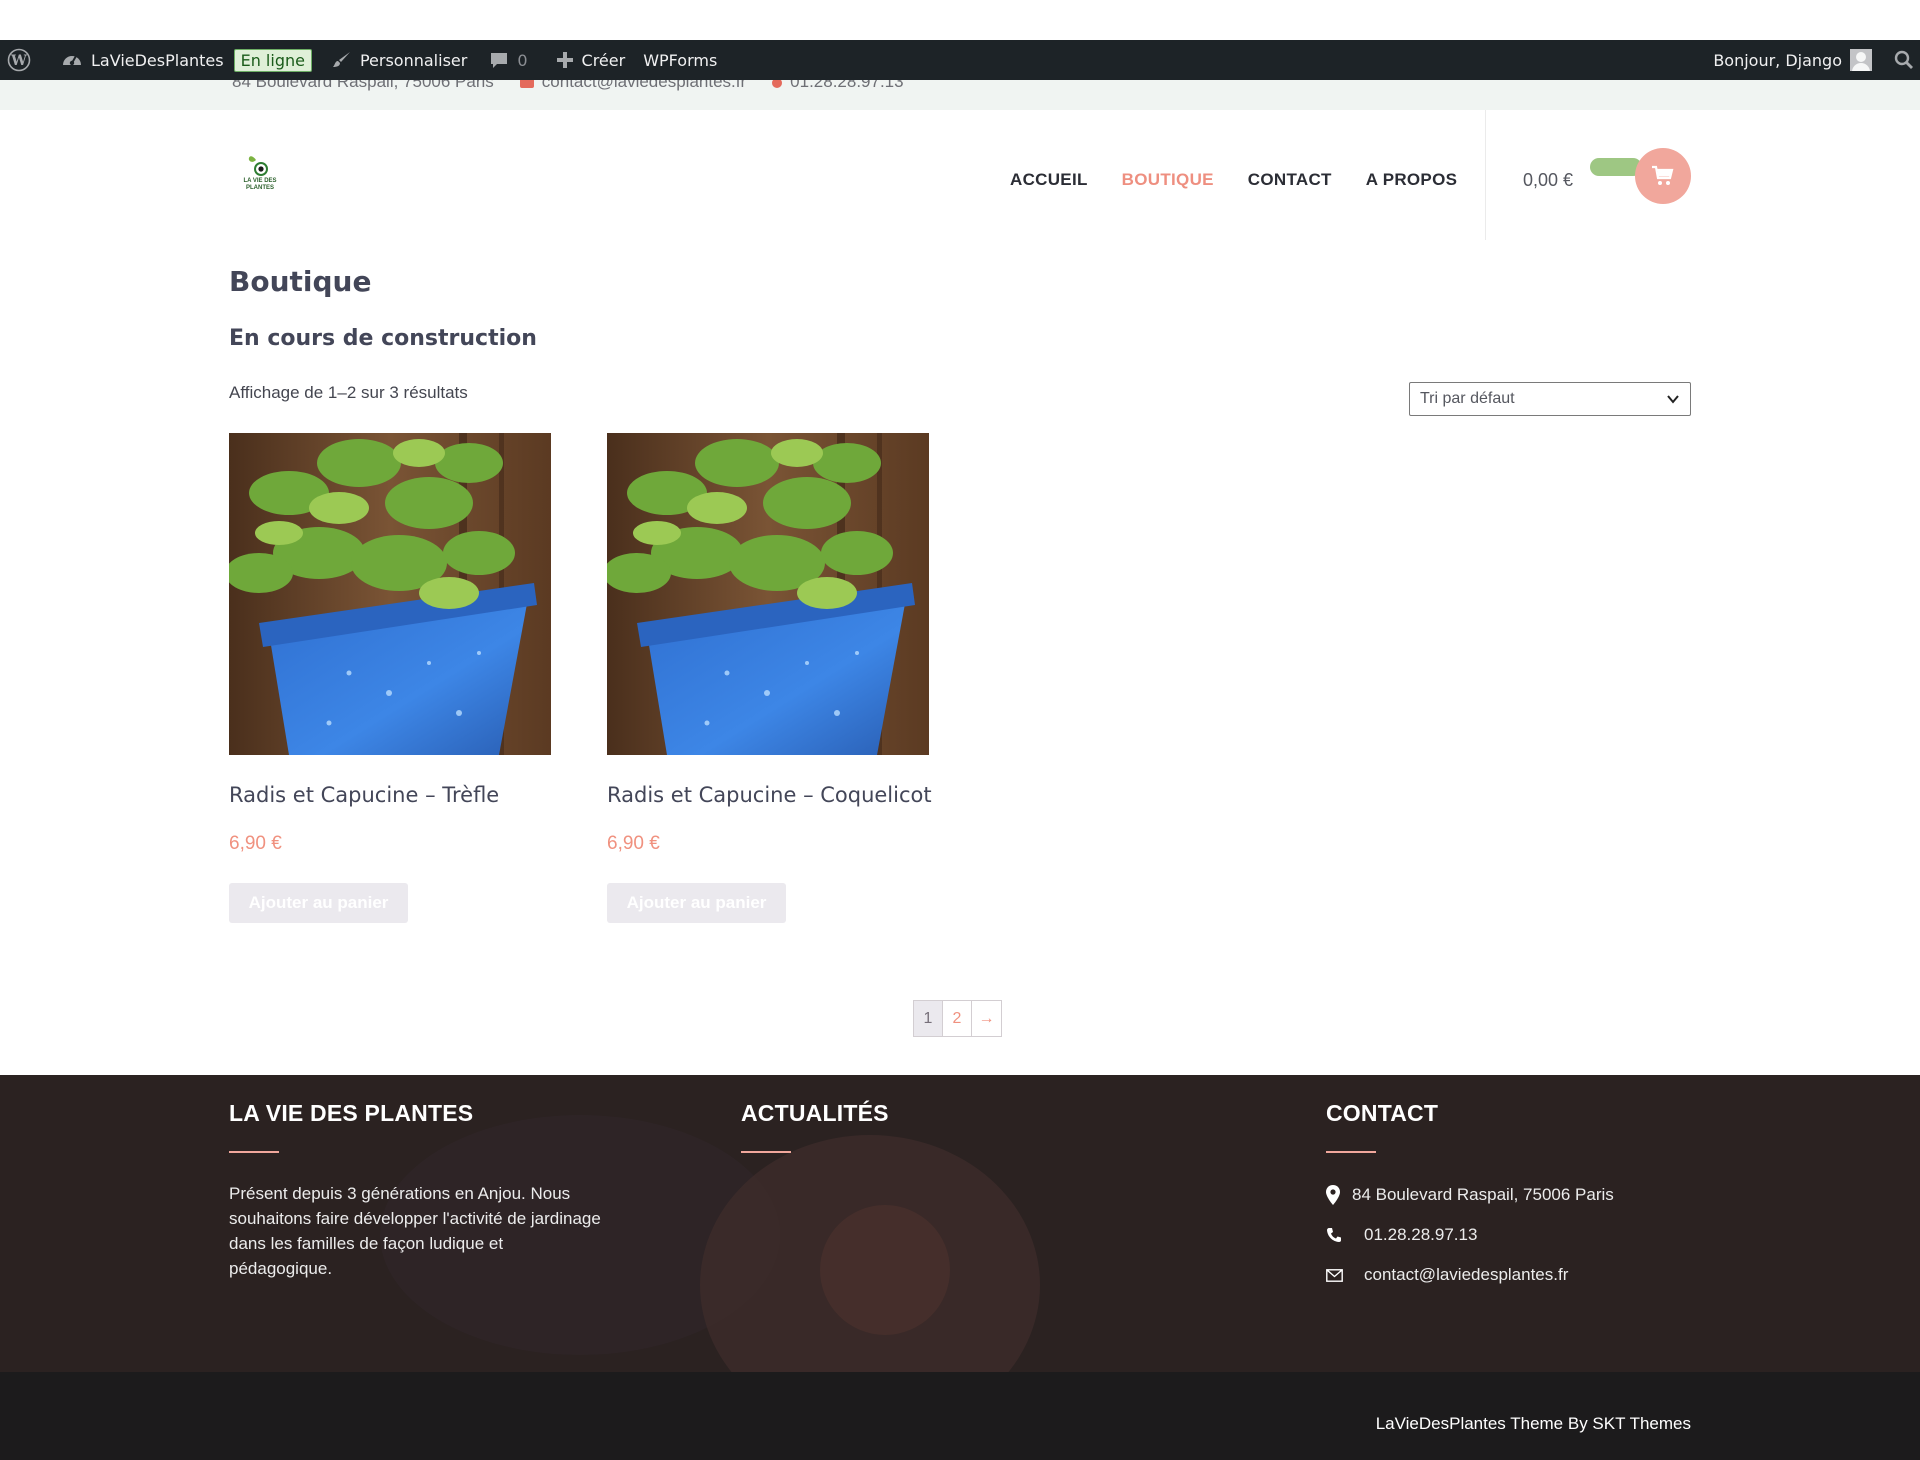  What do you see at coordinates (1233, 180) in the screenshot?
I see `main-nav: ACCUEIL BOUTIQUE CONTACT A PROPOS` at bounding box center [1233, 180].